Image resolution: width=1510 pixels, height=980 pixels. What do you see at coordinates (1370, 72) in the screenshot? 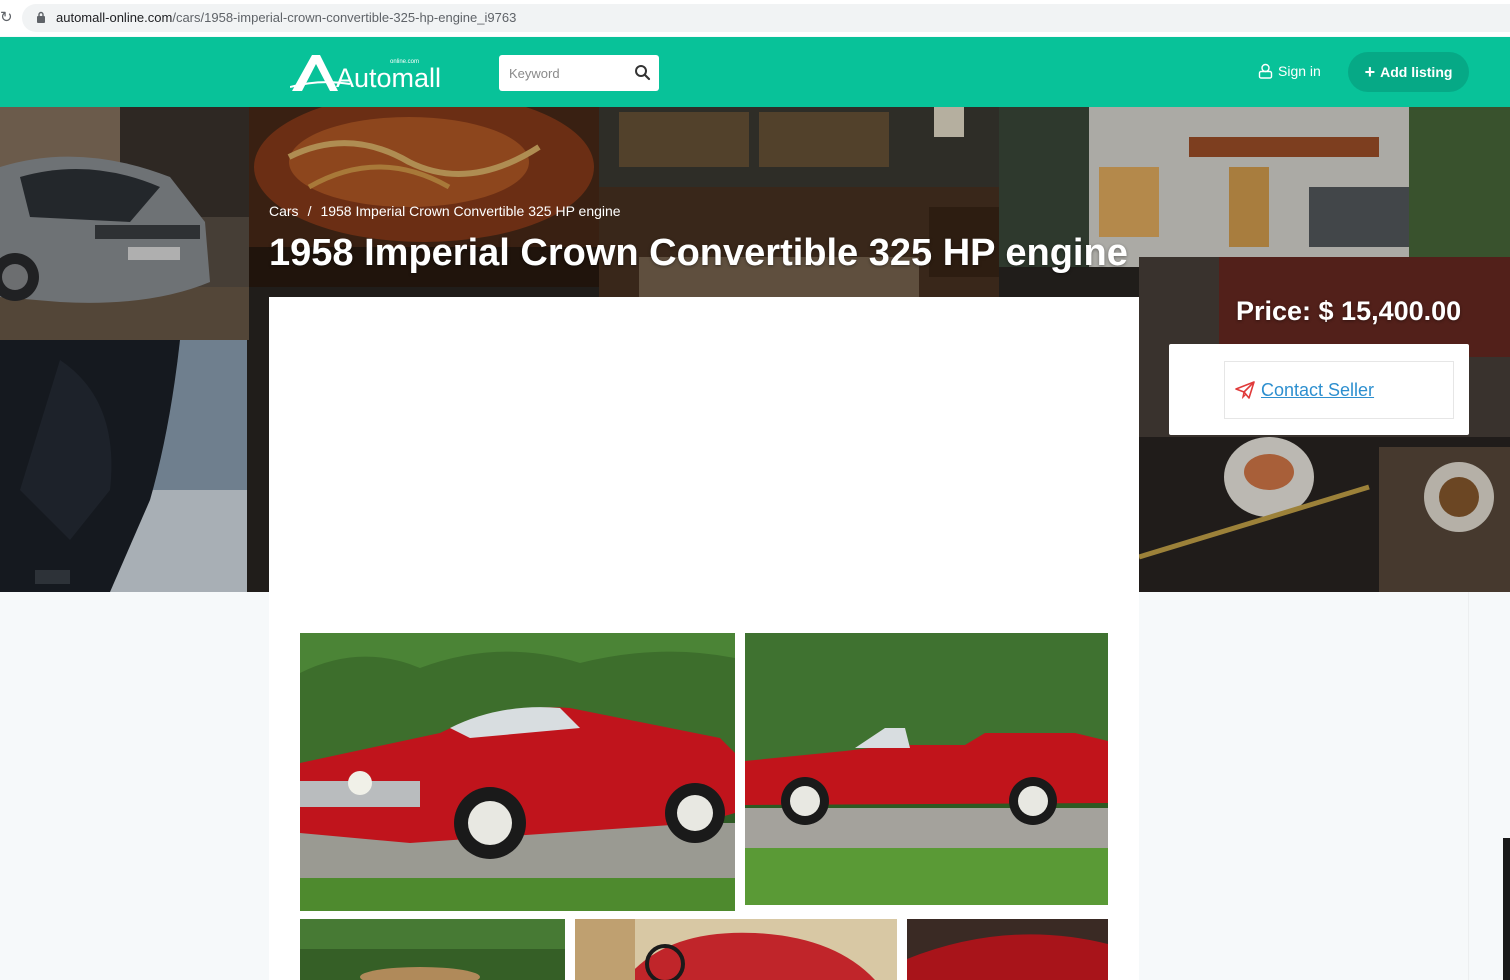
I see `plus-icon: +` at bounding box center [1370, 72].